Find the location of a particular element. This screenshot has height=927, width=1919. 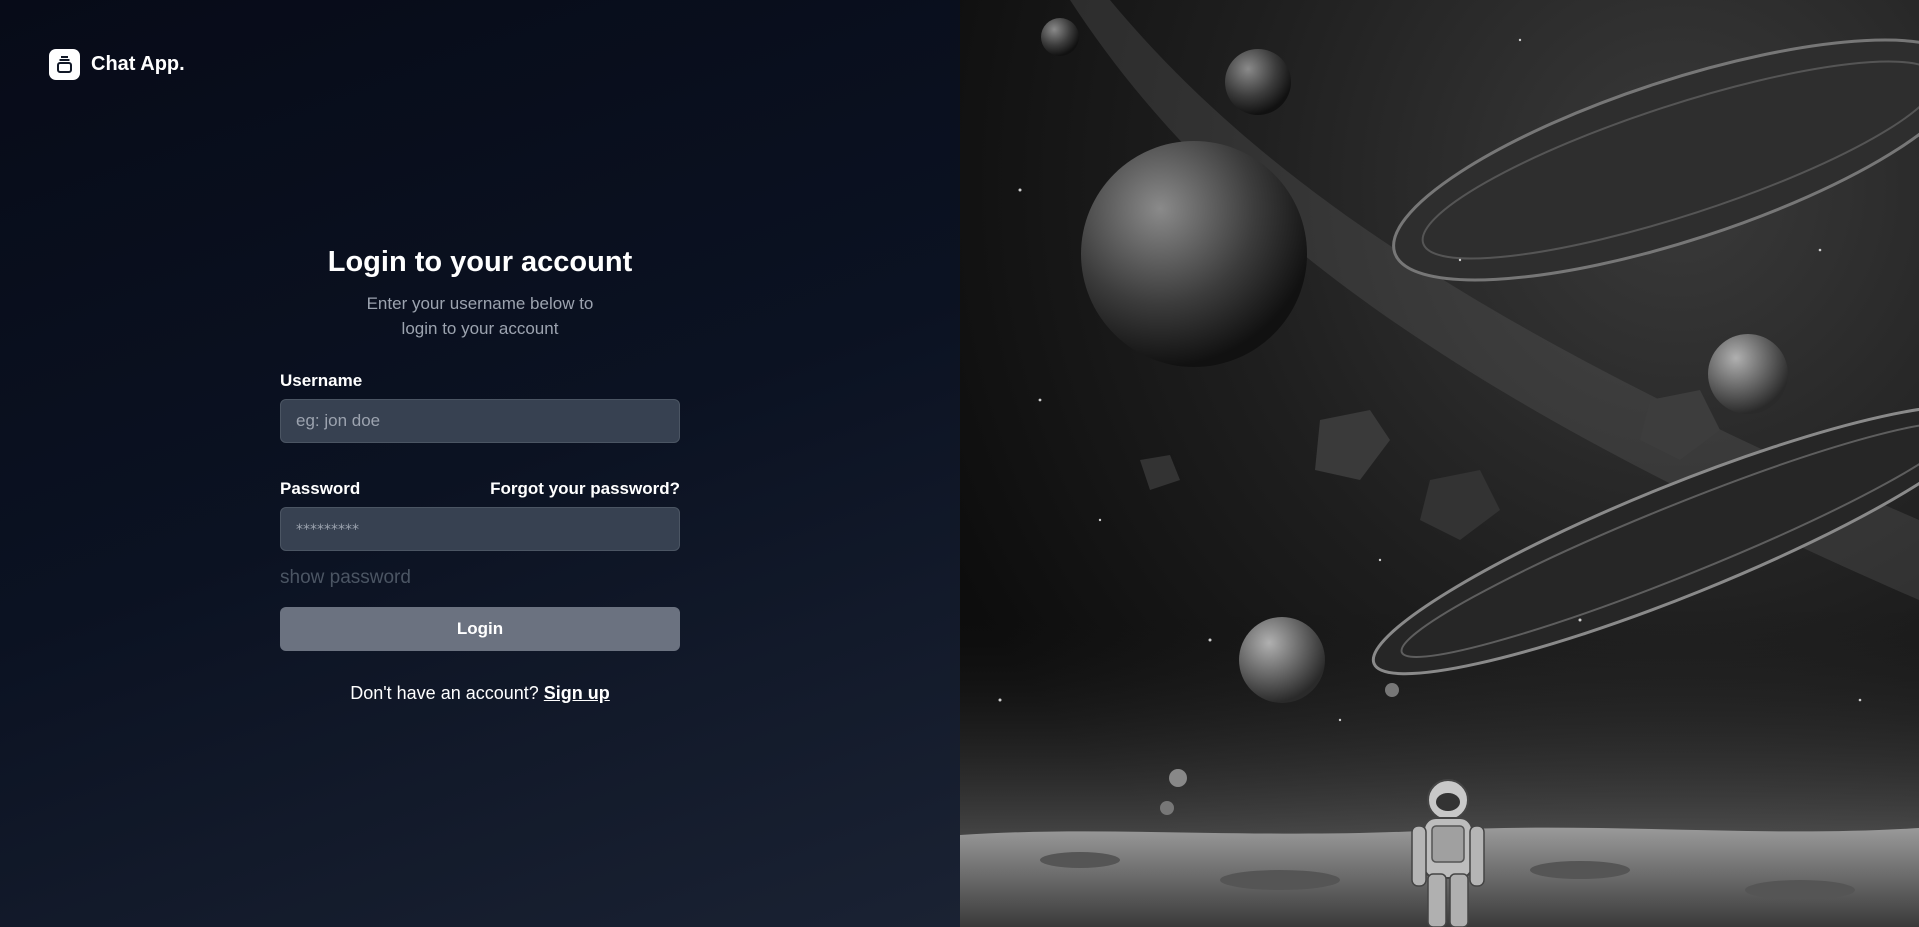

signup-row: Don't have an account? Sign up is located at coordinates (480, 693).